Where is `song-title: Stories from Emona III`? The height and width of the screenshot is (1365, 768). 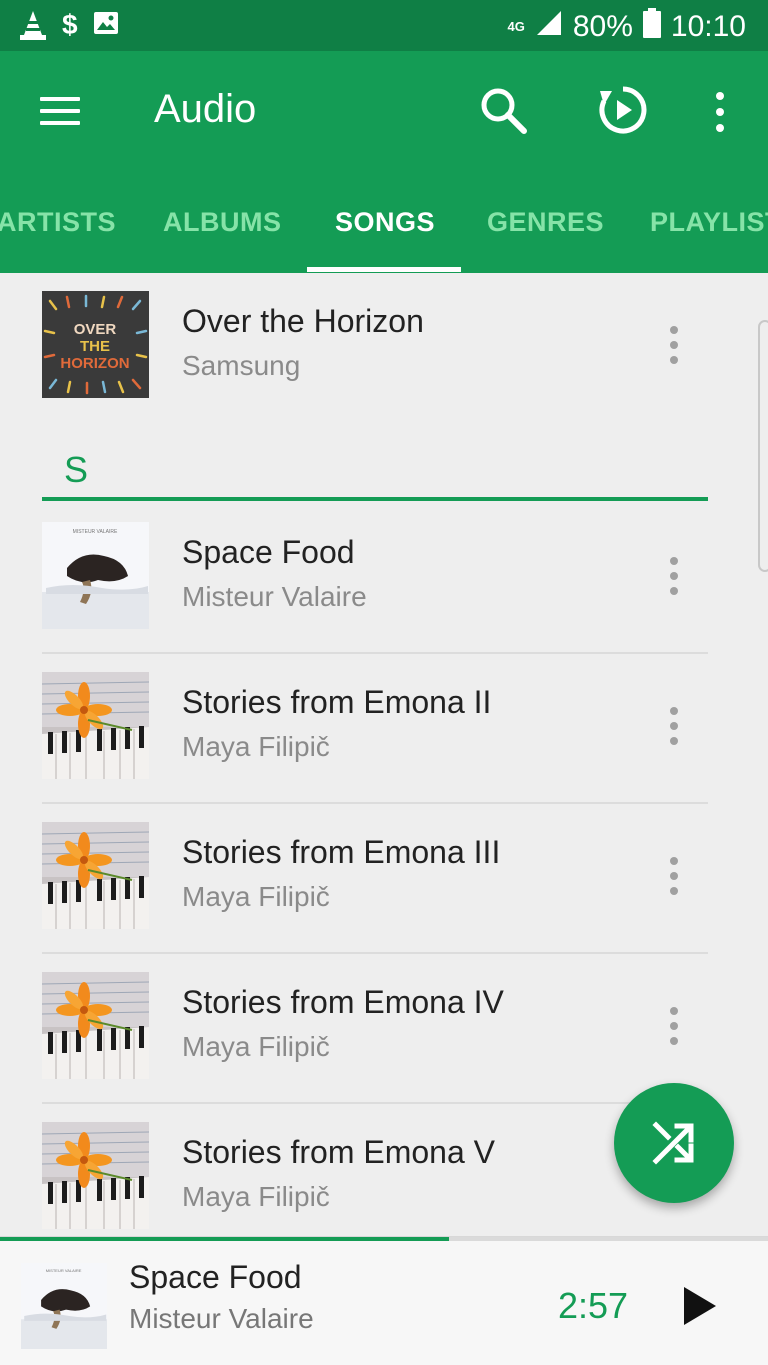
song-title: Stories from Emona III is located at coordinates (341, 852).